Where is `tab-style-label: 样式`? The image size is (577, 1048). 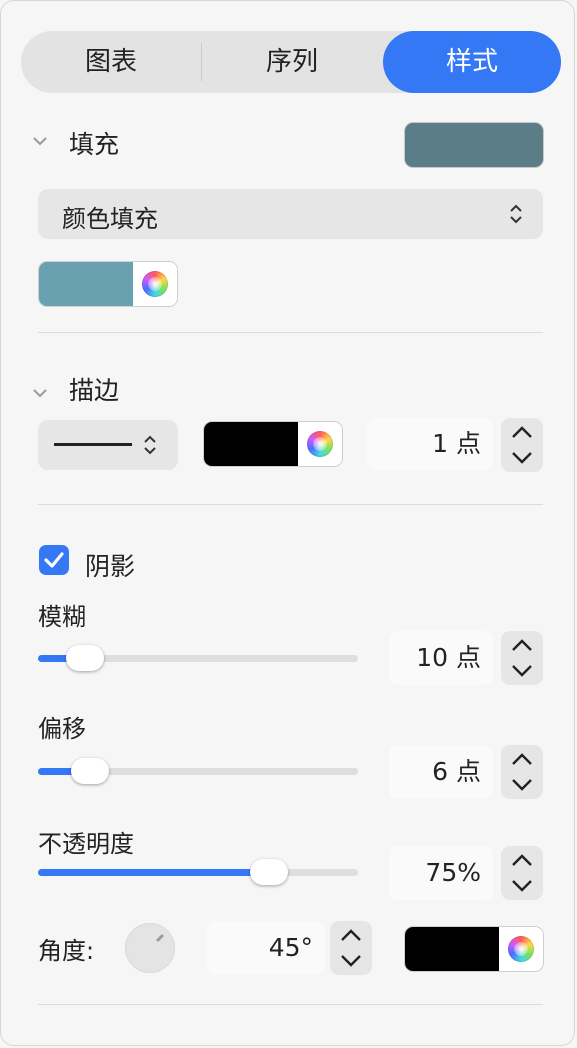
tab-style-label: 样式 is located at coordinates (471, 62).